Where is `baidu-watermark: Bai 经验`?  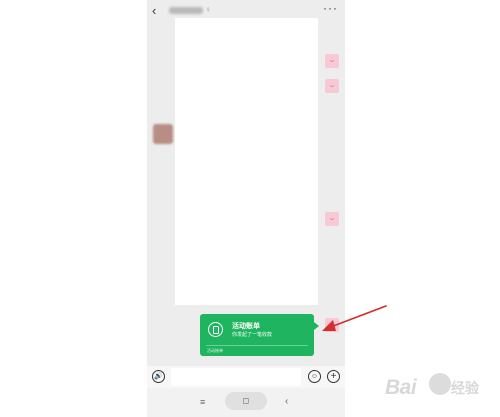 baidu-watermark: Bai 经验 is located at coordinates (441, 391).